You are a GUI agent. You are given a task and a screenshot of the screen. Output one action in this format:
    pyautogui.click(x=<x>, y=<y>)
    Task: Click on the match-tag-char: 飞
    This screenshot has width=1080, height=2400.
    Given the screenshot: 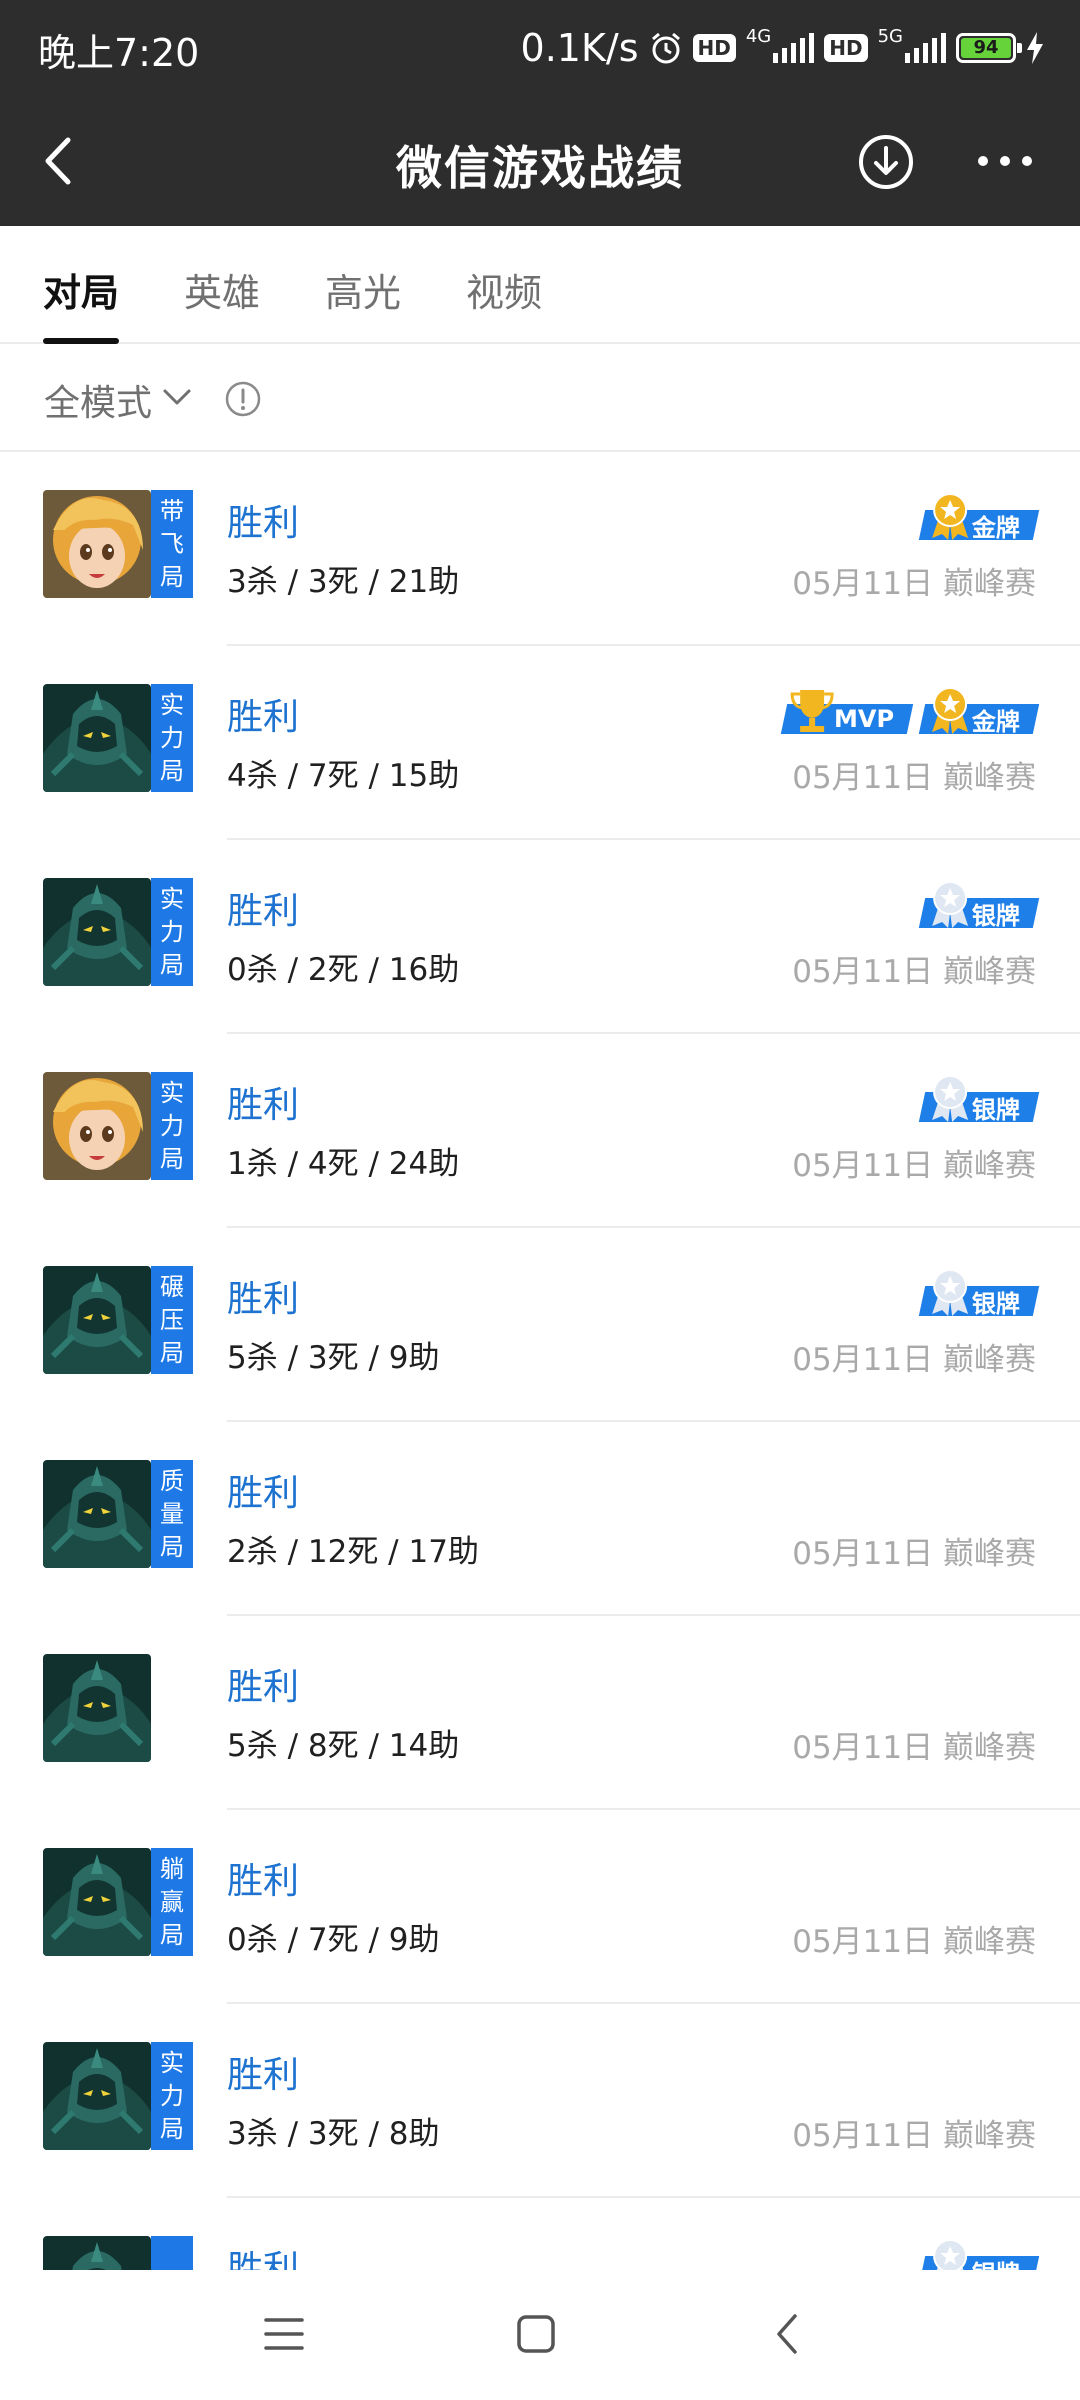 What is the action you would take?
    pyautogui.click(x=172, y=543)
    